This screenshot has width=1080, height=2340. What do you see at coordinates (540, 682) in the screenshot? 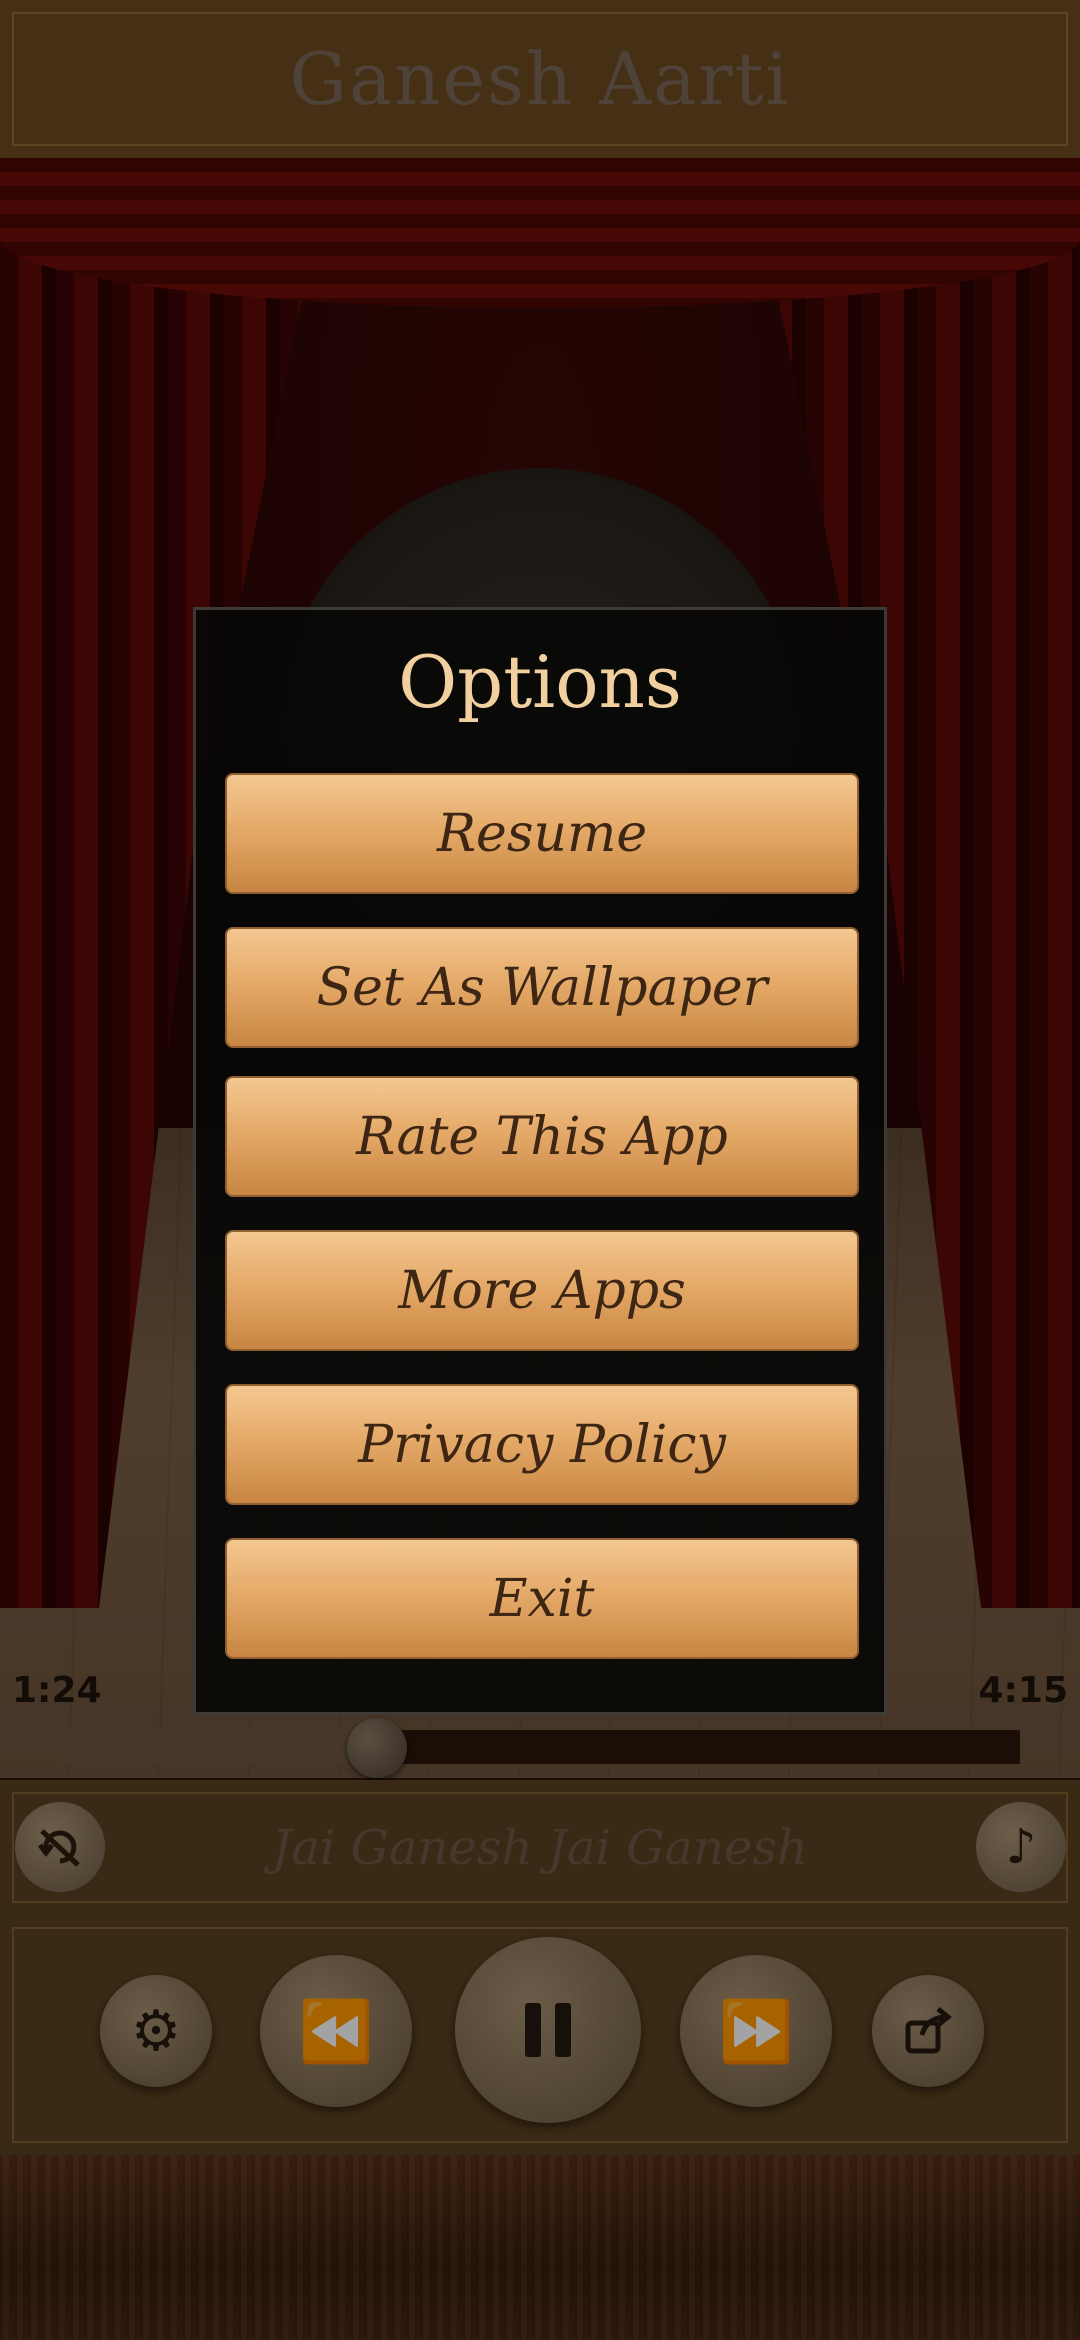
I see `dialog-title: Options` at bounding box center [540, 682].